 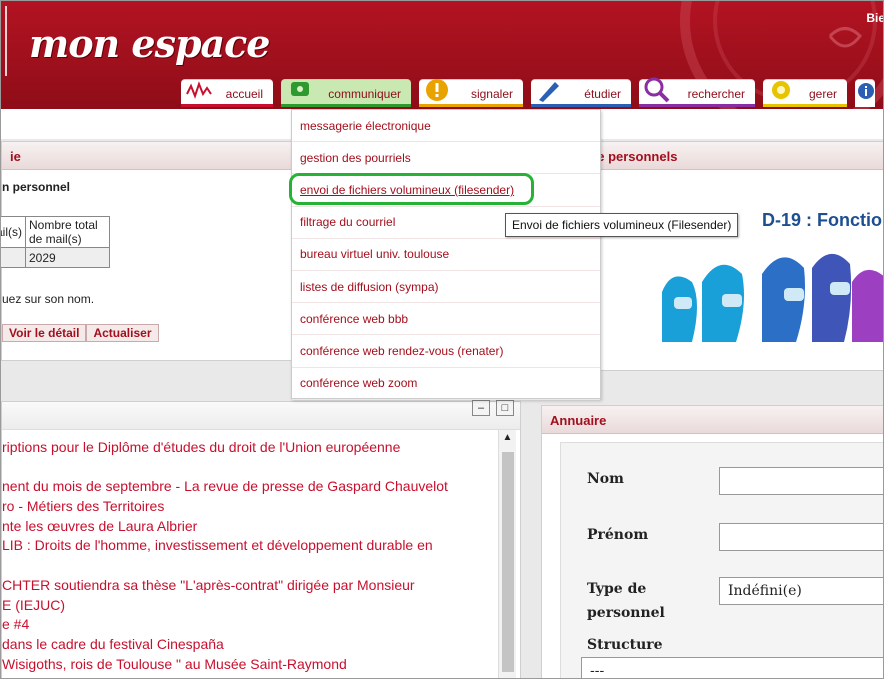 What do you see at coordinates (250, 625) in the screenshot?
I see `news-item: e #4` at bounding box center [250, 625].